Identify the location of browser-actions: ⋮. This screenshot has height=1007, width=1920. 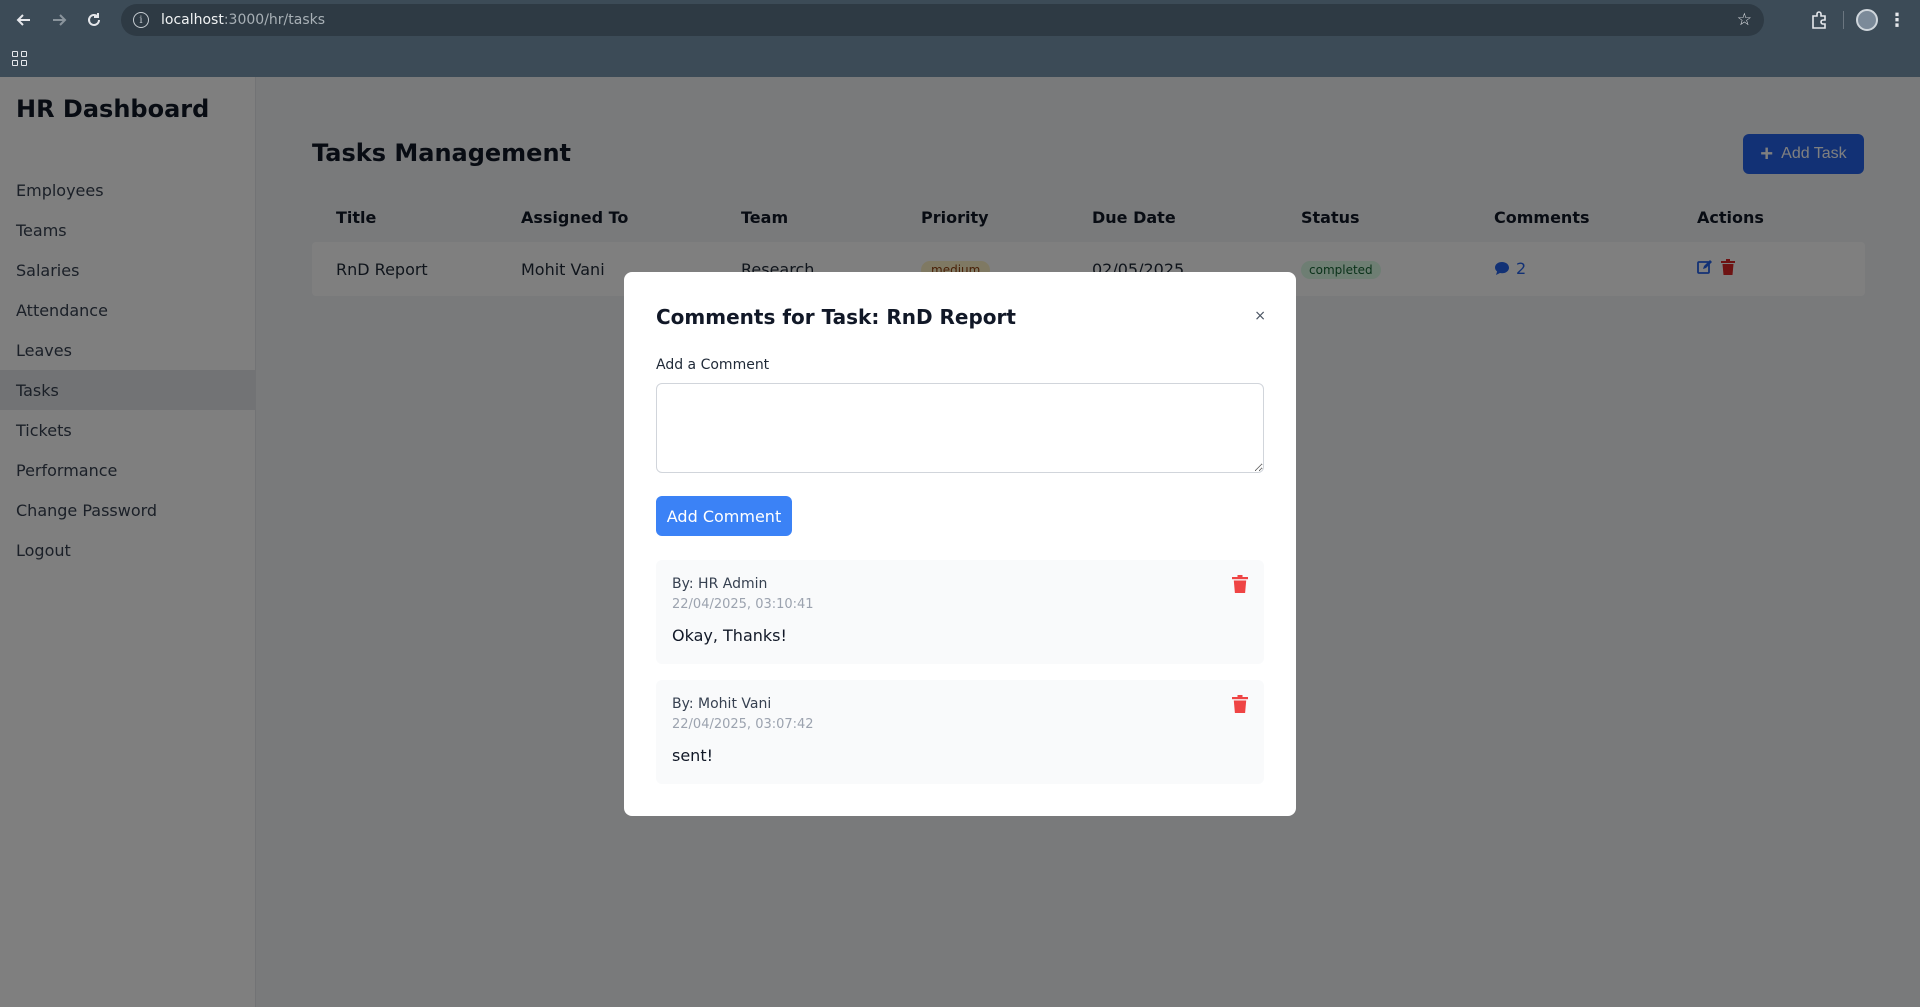
(1858, 20).